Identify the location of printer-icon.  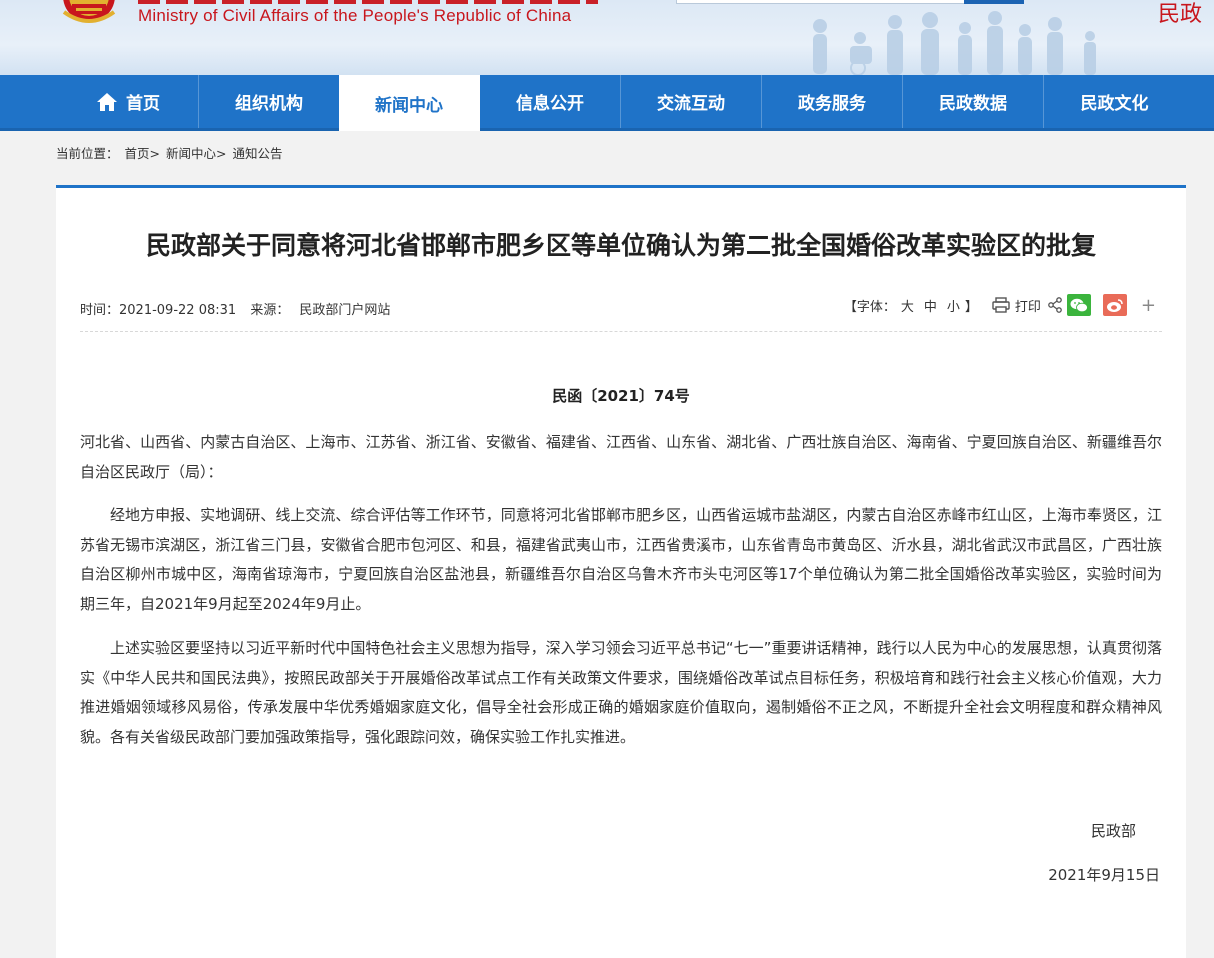
(1001, 305).